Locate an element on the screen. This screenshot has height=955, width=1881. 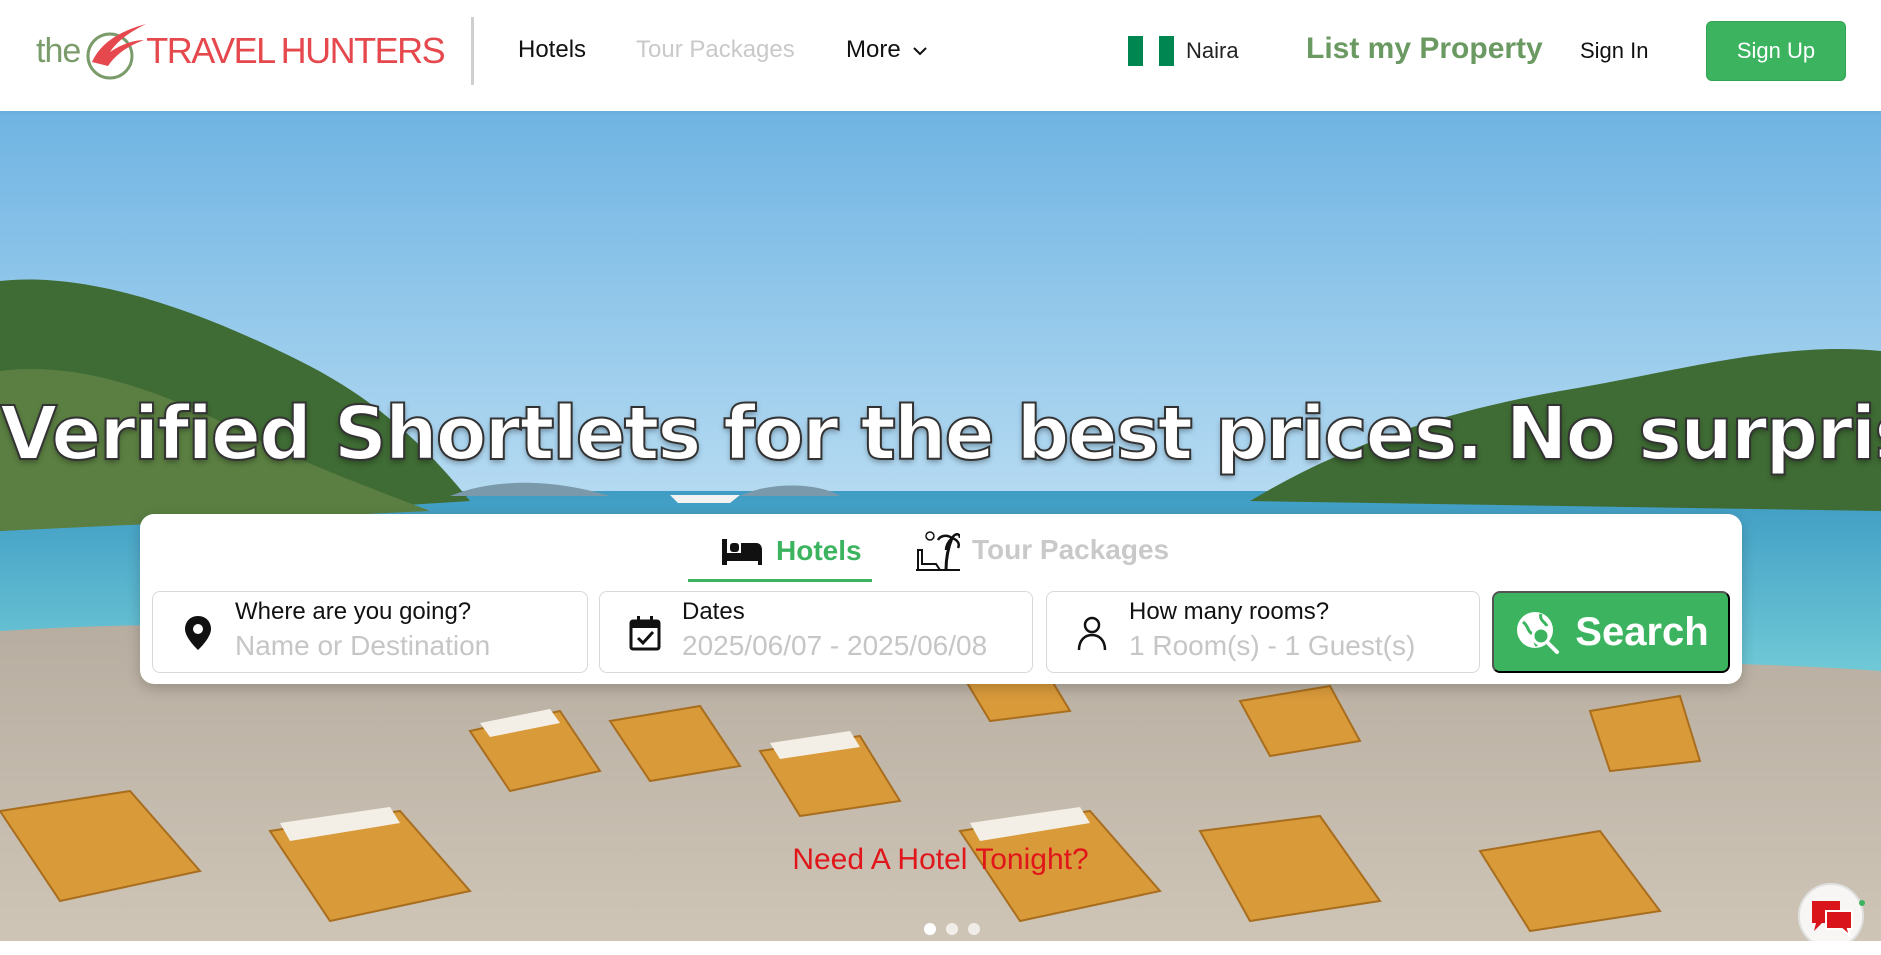
search-button: Search is located at coordinates (1611, 632).